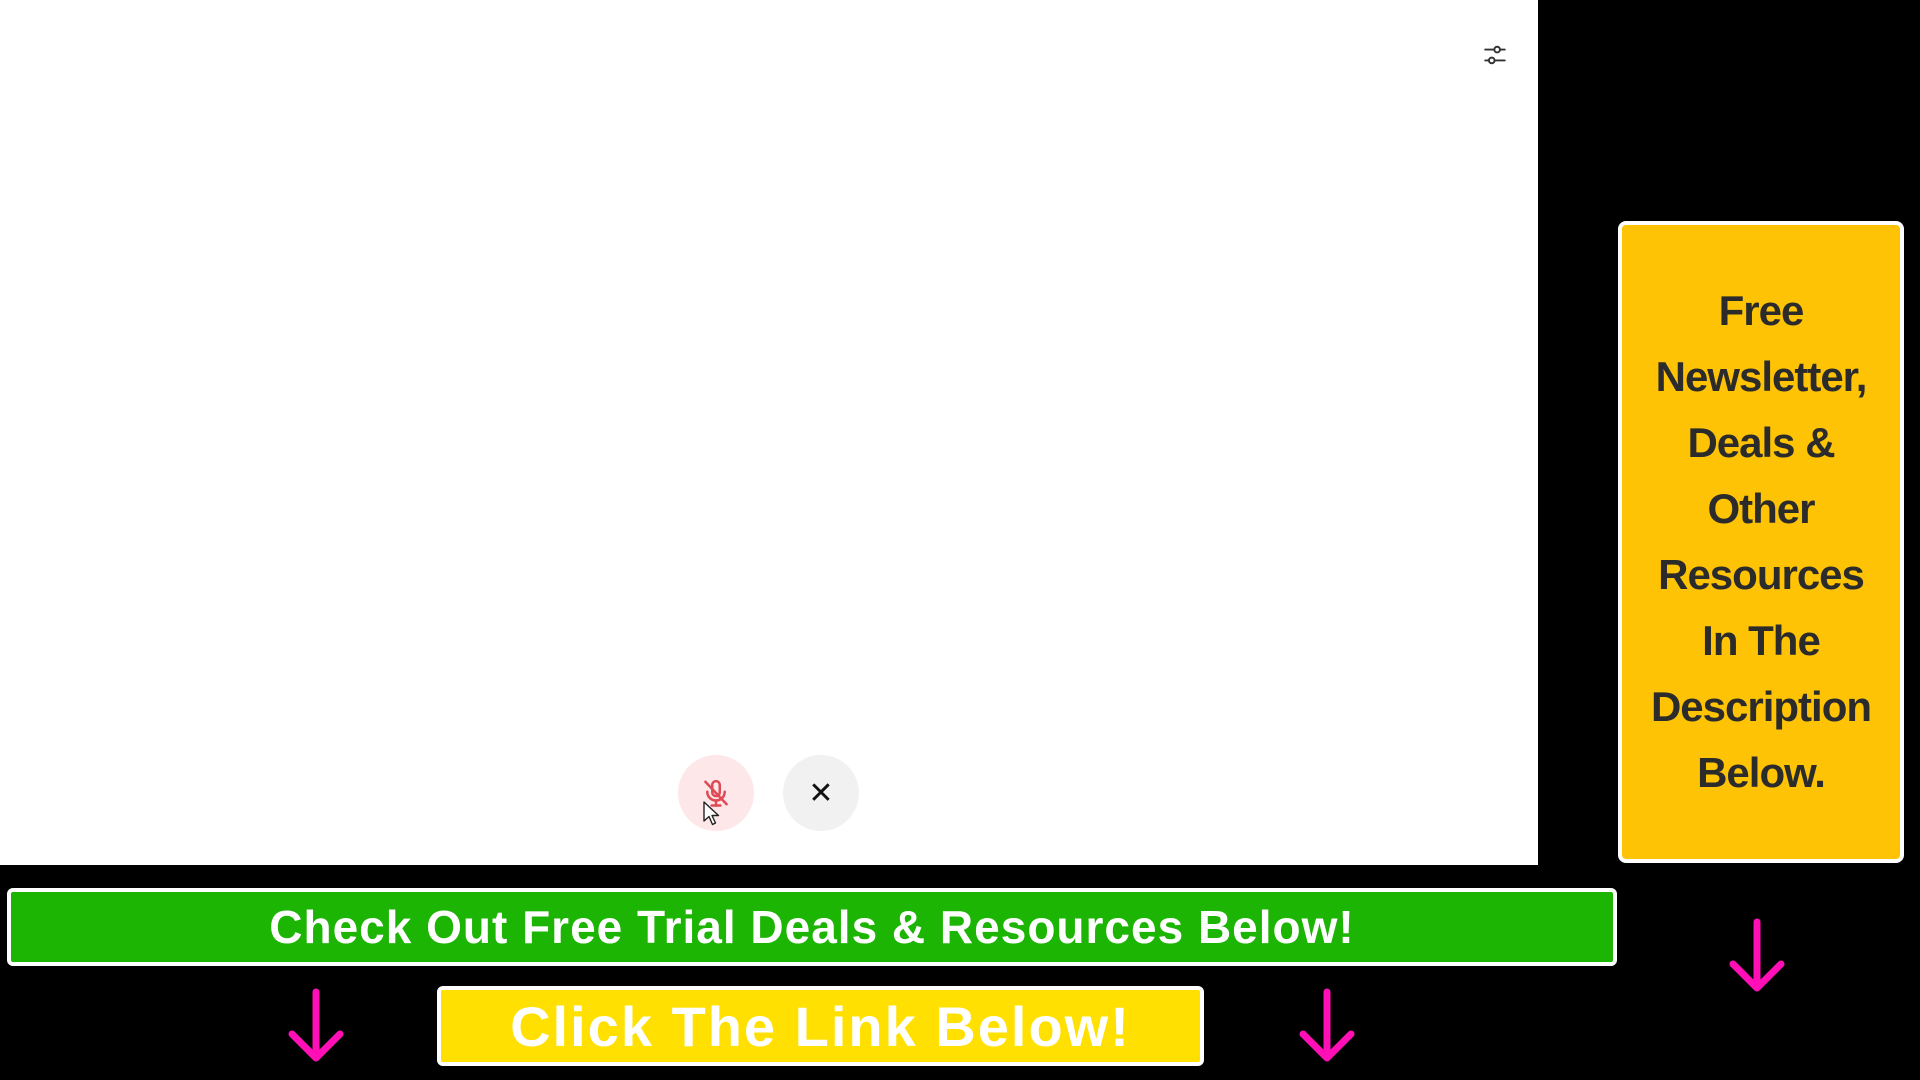 The width and height of the screenshot is (1920, 1080). What do you see at coordinates (1761, 442) in the screenshot?
I see `promo-line: Deals &` at bounding box center [1761, 442].